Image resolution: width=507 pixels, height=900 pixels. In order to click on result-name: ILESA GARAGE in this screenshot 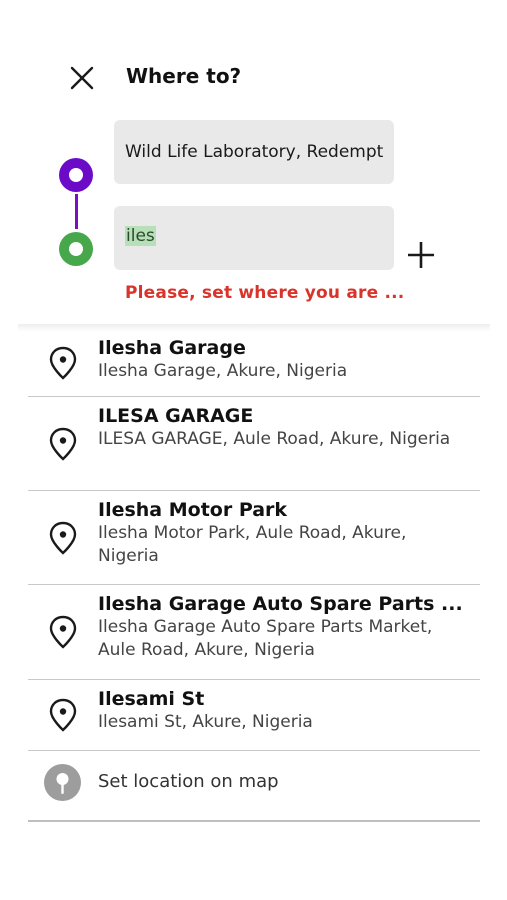, I will do `click(176, 416)`.